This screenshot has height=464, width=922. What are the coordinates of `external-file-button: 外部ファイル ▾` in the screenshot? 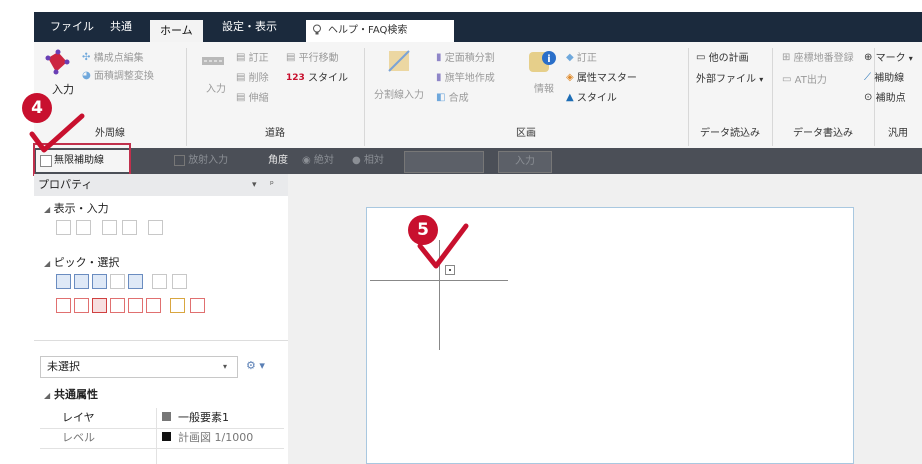 It's located at (729, 80).